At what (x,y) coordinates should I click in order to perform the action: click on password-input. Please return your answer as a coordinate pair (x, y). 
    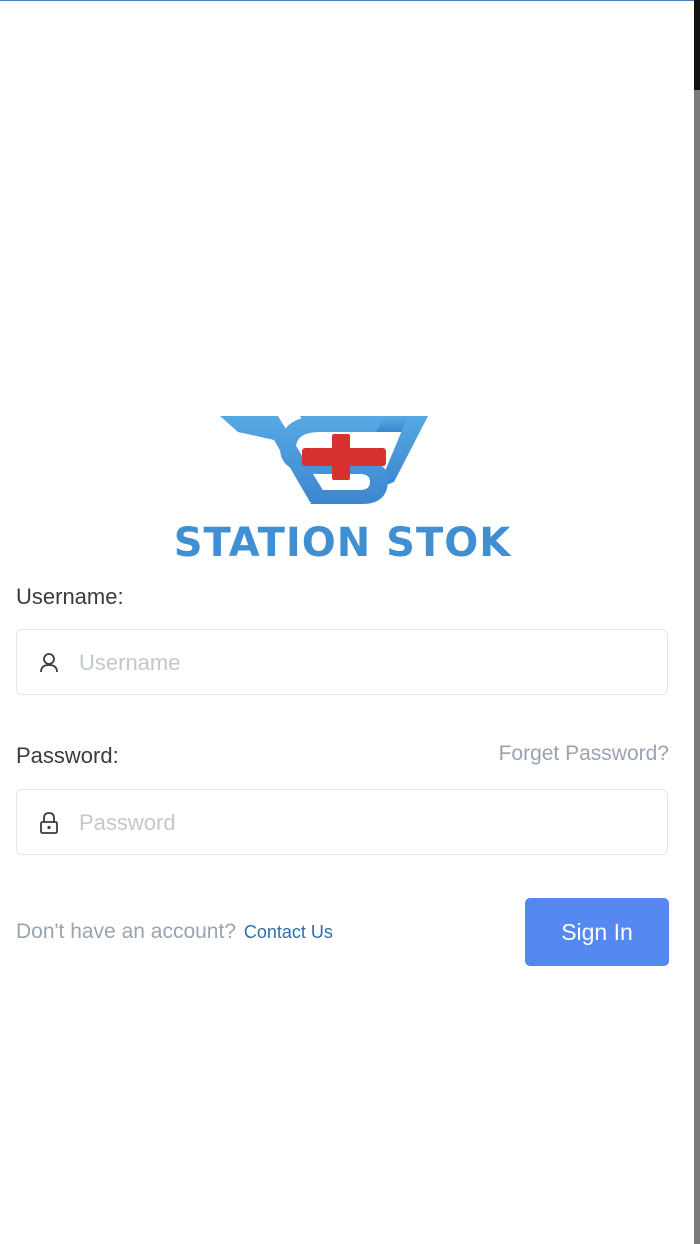
    Looking at the image, I should click on (369, 823).